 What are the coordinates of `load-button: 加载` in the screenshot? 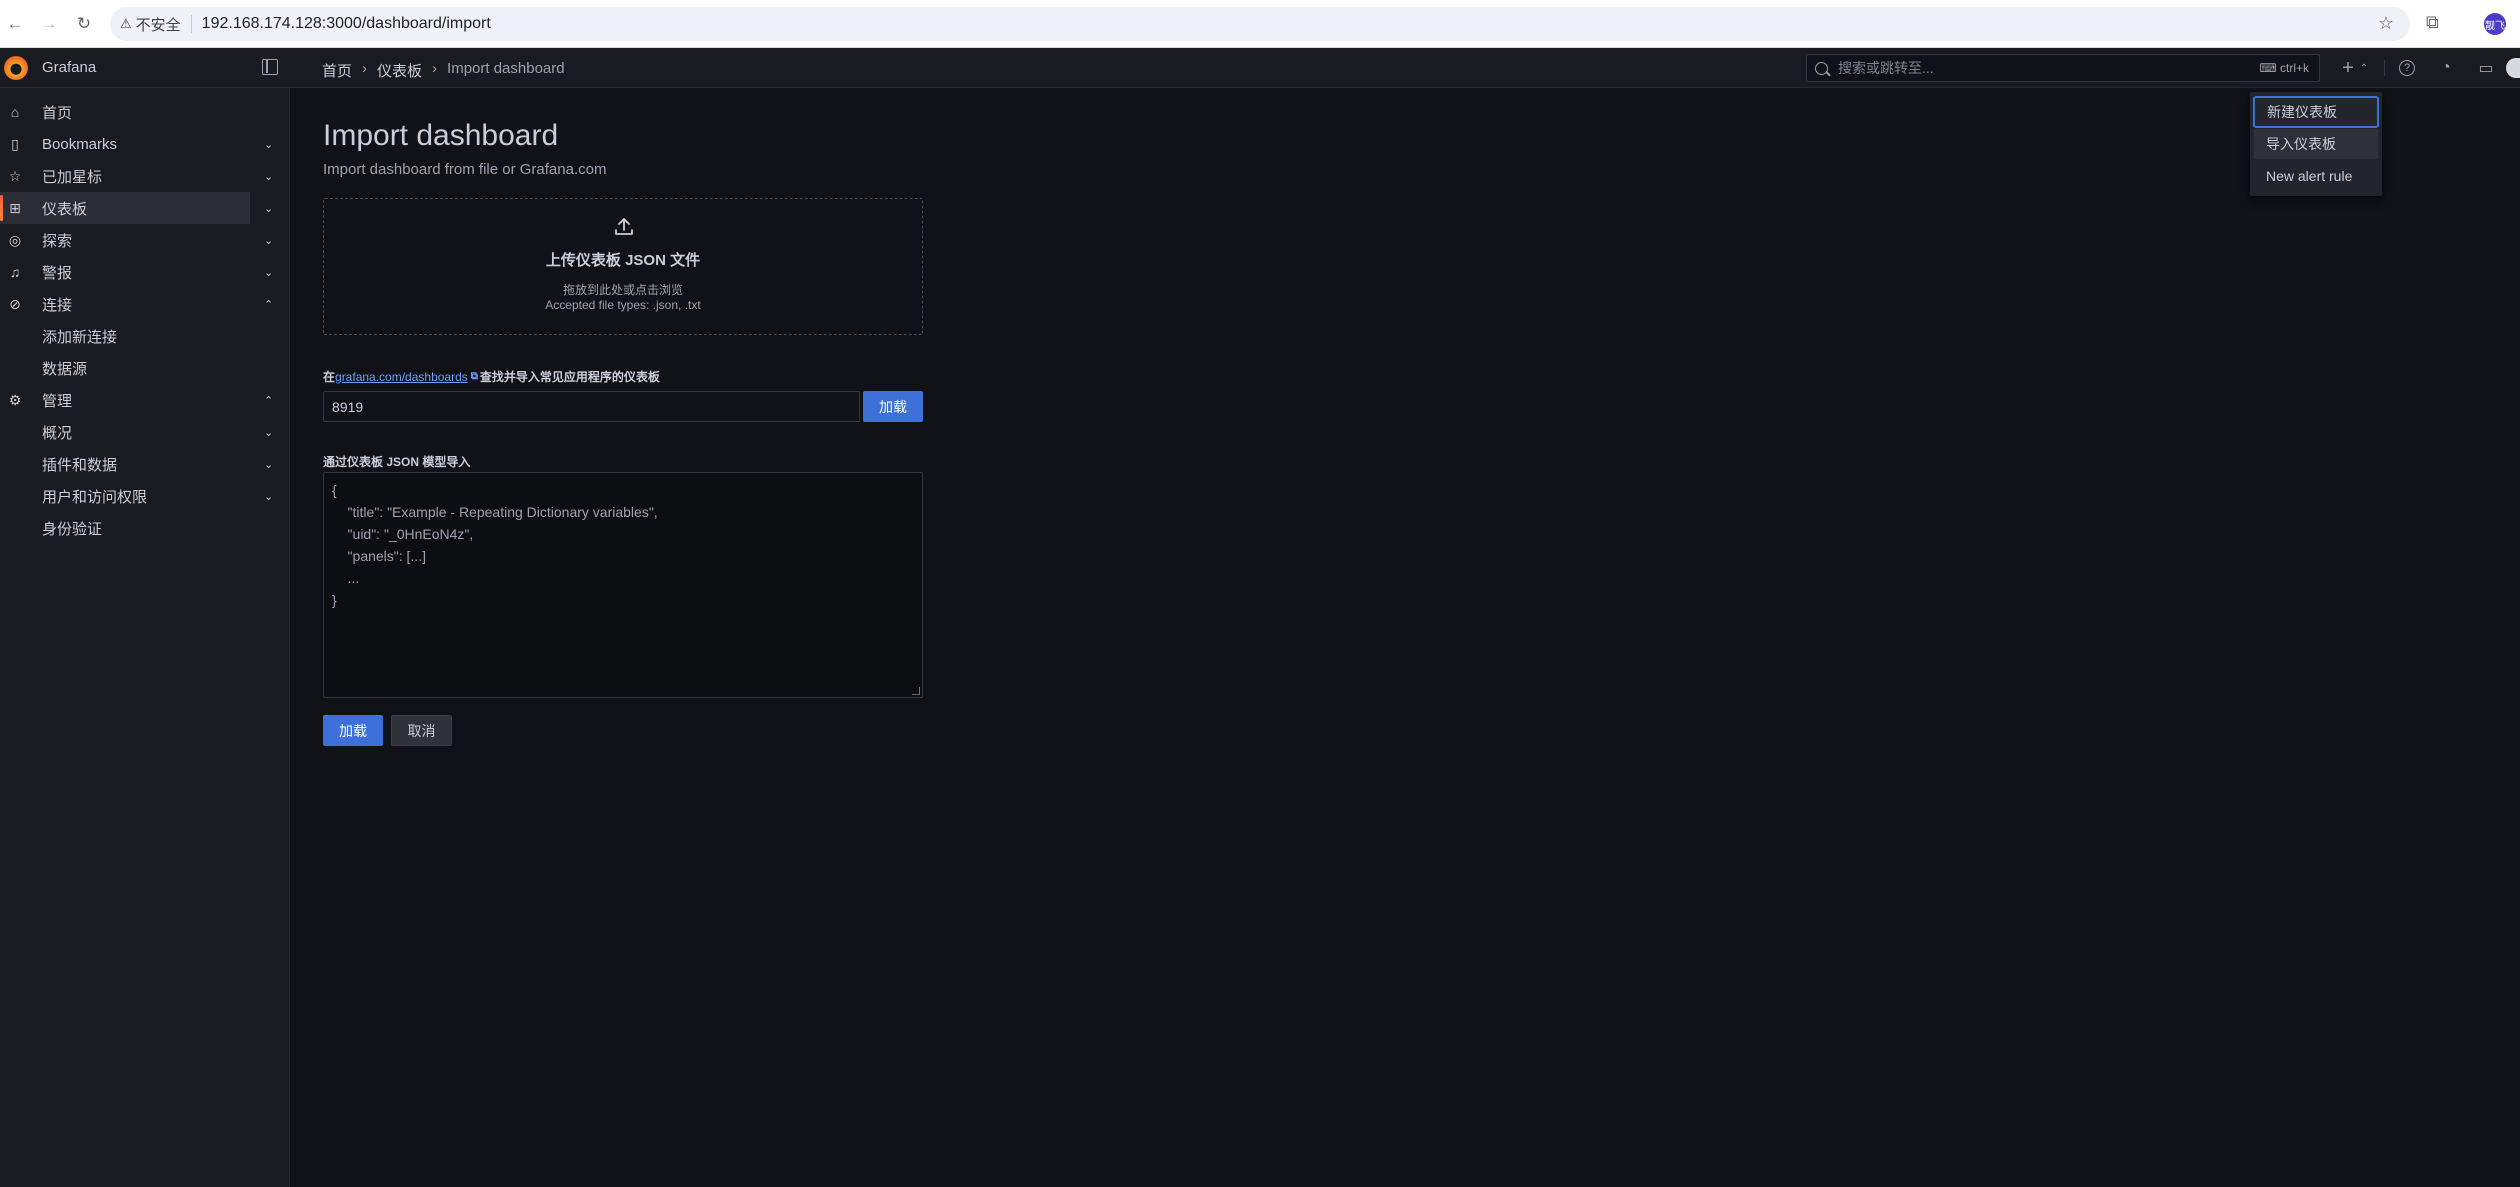 It's located at (353, 730).